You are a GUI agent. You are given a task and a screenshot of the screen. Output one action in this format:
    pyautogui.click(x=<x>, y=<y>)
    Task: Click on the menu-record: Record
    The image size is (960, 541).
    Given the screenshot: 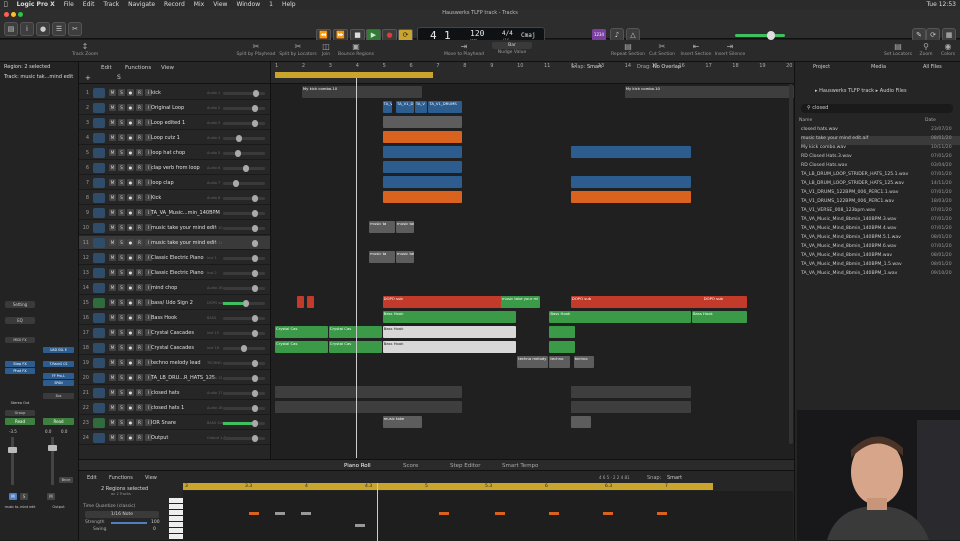 What is the action you would take?
    pyautogui.click(x=174, y=4)
    